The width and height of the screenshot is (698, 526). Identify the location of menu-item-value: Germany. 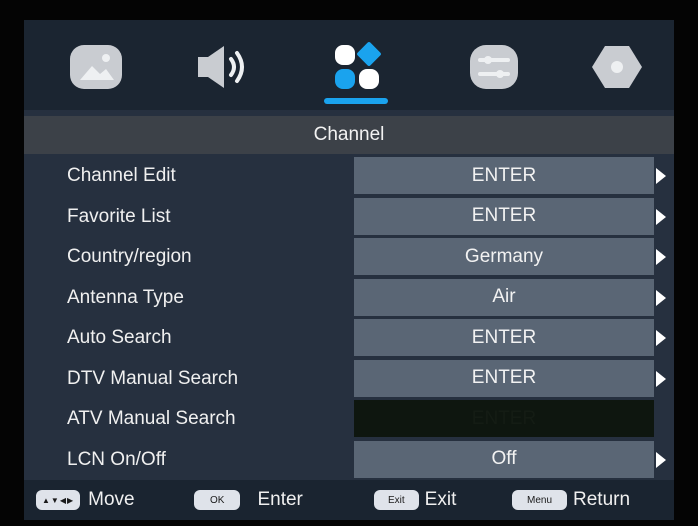
(504, 256).